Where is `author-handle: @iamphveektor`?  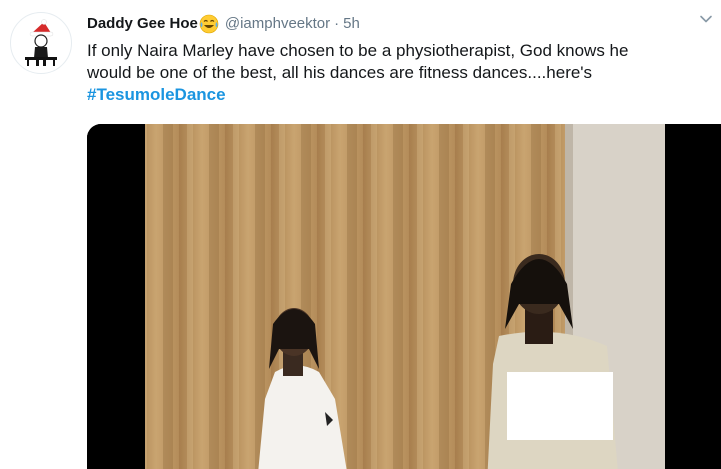 author-handle: @iamphveektor is located at coordinates (277, 24).